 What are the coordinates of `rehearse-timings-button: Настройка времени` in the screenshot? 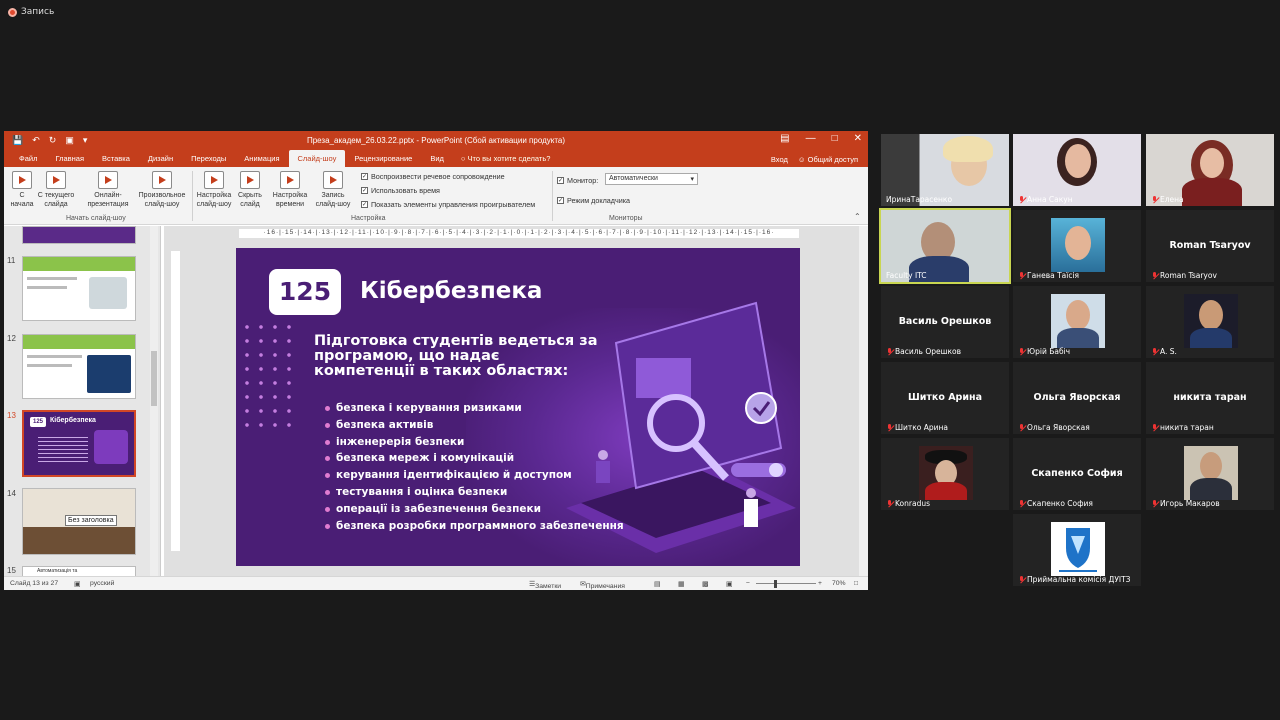 It's located at (290, 190).